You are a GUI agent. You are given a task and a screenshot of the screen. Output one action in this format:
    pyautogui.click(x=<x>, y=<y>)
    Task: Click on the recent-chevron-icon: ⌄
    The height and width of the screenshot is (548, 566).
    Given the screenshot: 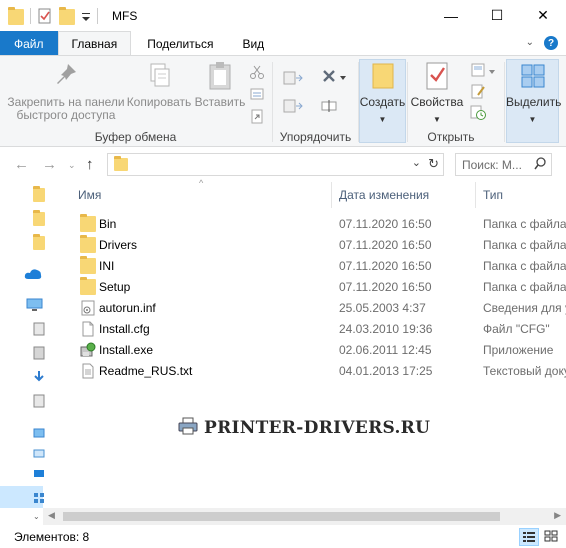 What is the action you would take?
    pyautogui.click(x=72, y=165)
    